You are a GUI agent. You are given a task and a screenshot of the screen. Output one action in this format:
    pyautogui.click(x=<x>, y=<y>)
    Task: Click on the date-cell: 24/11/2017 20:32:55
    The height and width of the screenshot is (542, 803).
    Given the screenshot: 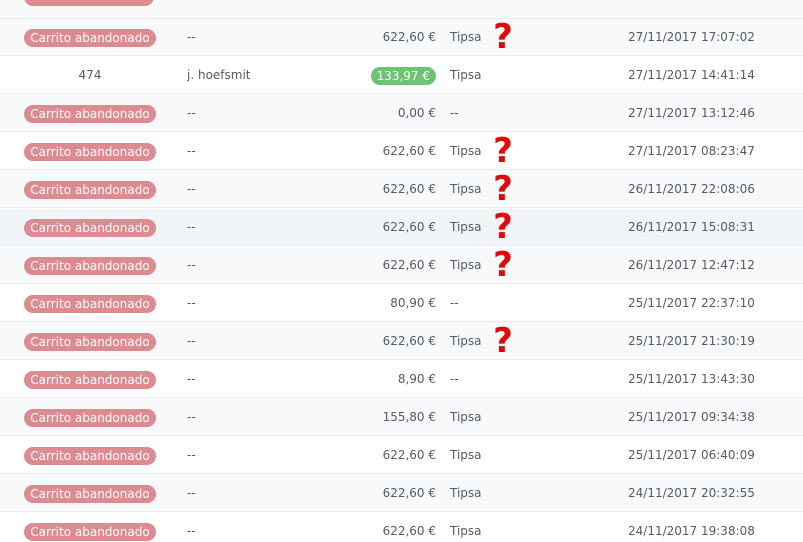 What is the action you would take?
    pyautogui.click(x=691, y=493)
    